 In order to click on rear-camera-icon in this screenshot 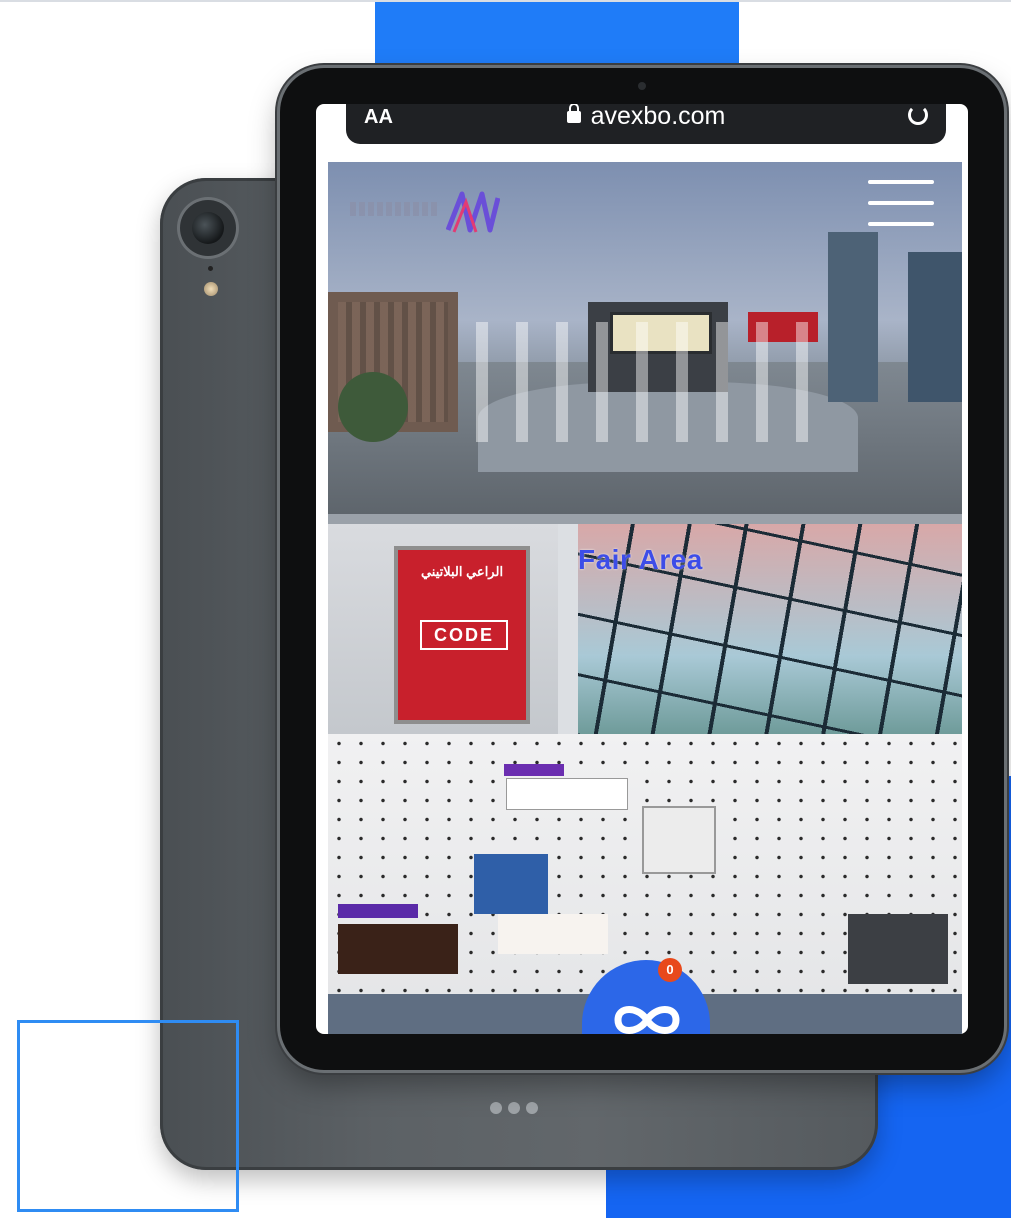, I will do `click(208, 228)`.